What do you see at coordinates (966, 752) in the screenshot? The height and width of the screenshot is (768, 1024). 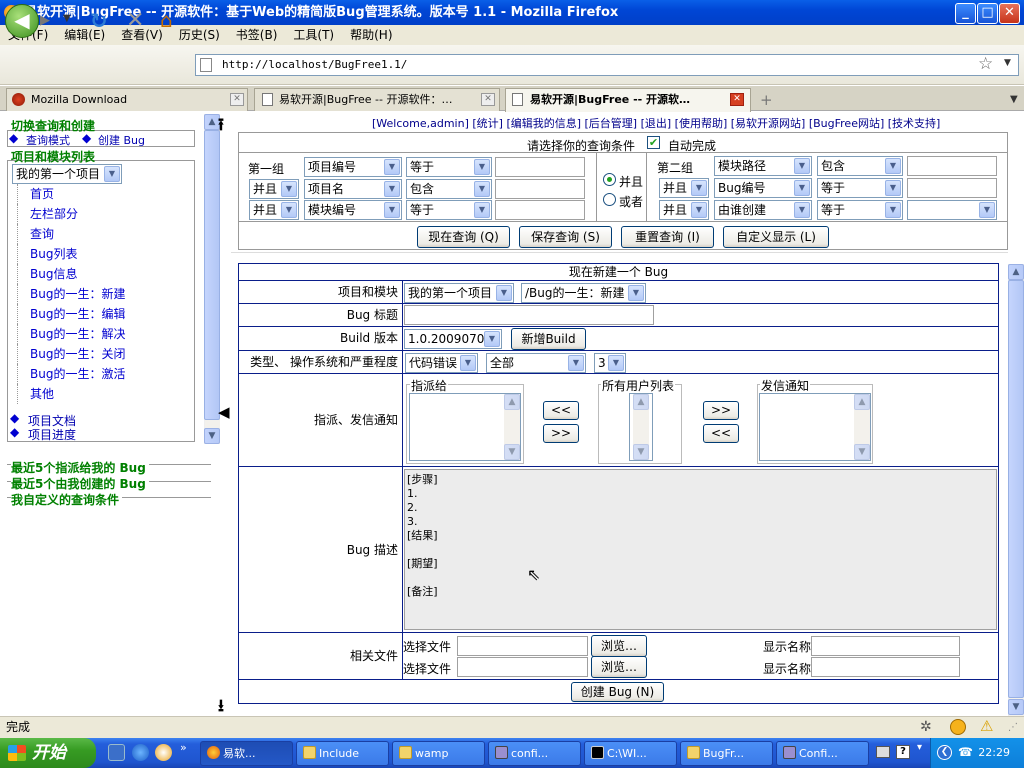 I see `network-icon: ☎` at bounding box center [966, 752].